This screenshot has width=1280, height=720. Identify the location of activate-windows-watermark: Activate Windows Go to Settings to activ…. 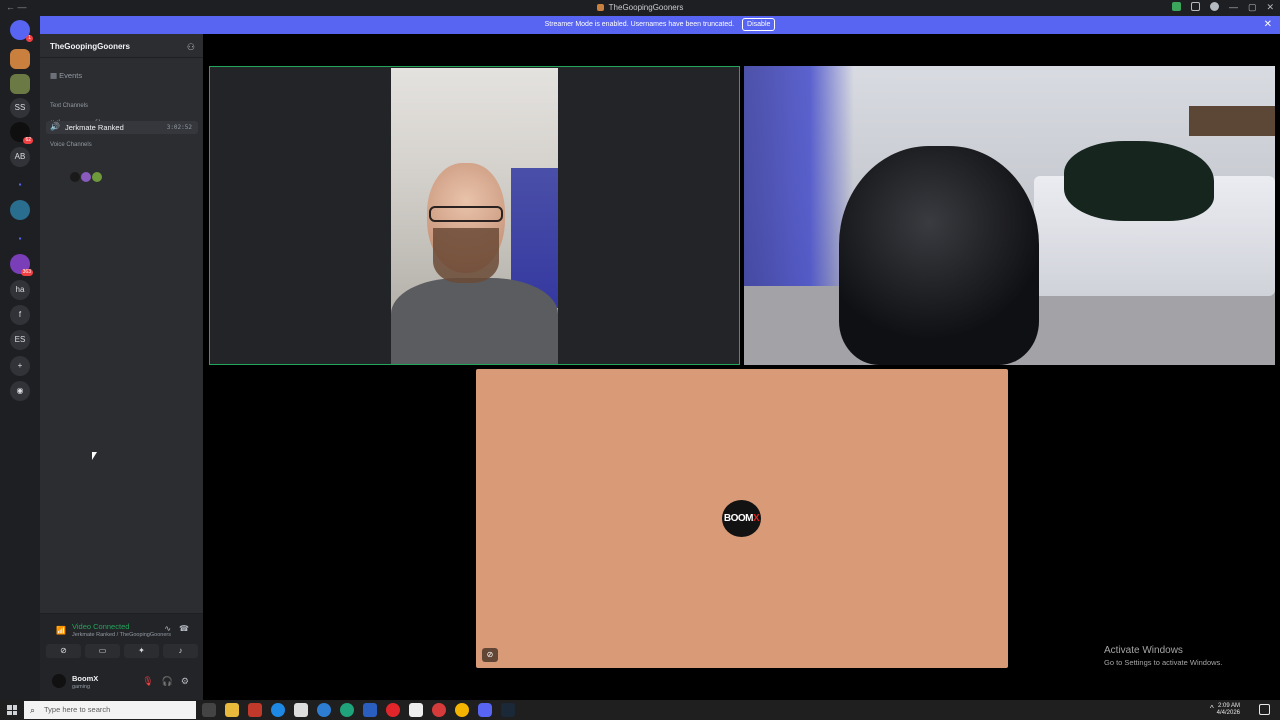
(1163, 656).